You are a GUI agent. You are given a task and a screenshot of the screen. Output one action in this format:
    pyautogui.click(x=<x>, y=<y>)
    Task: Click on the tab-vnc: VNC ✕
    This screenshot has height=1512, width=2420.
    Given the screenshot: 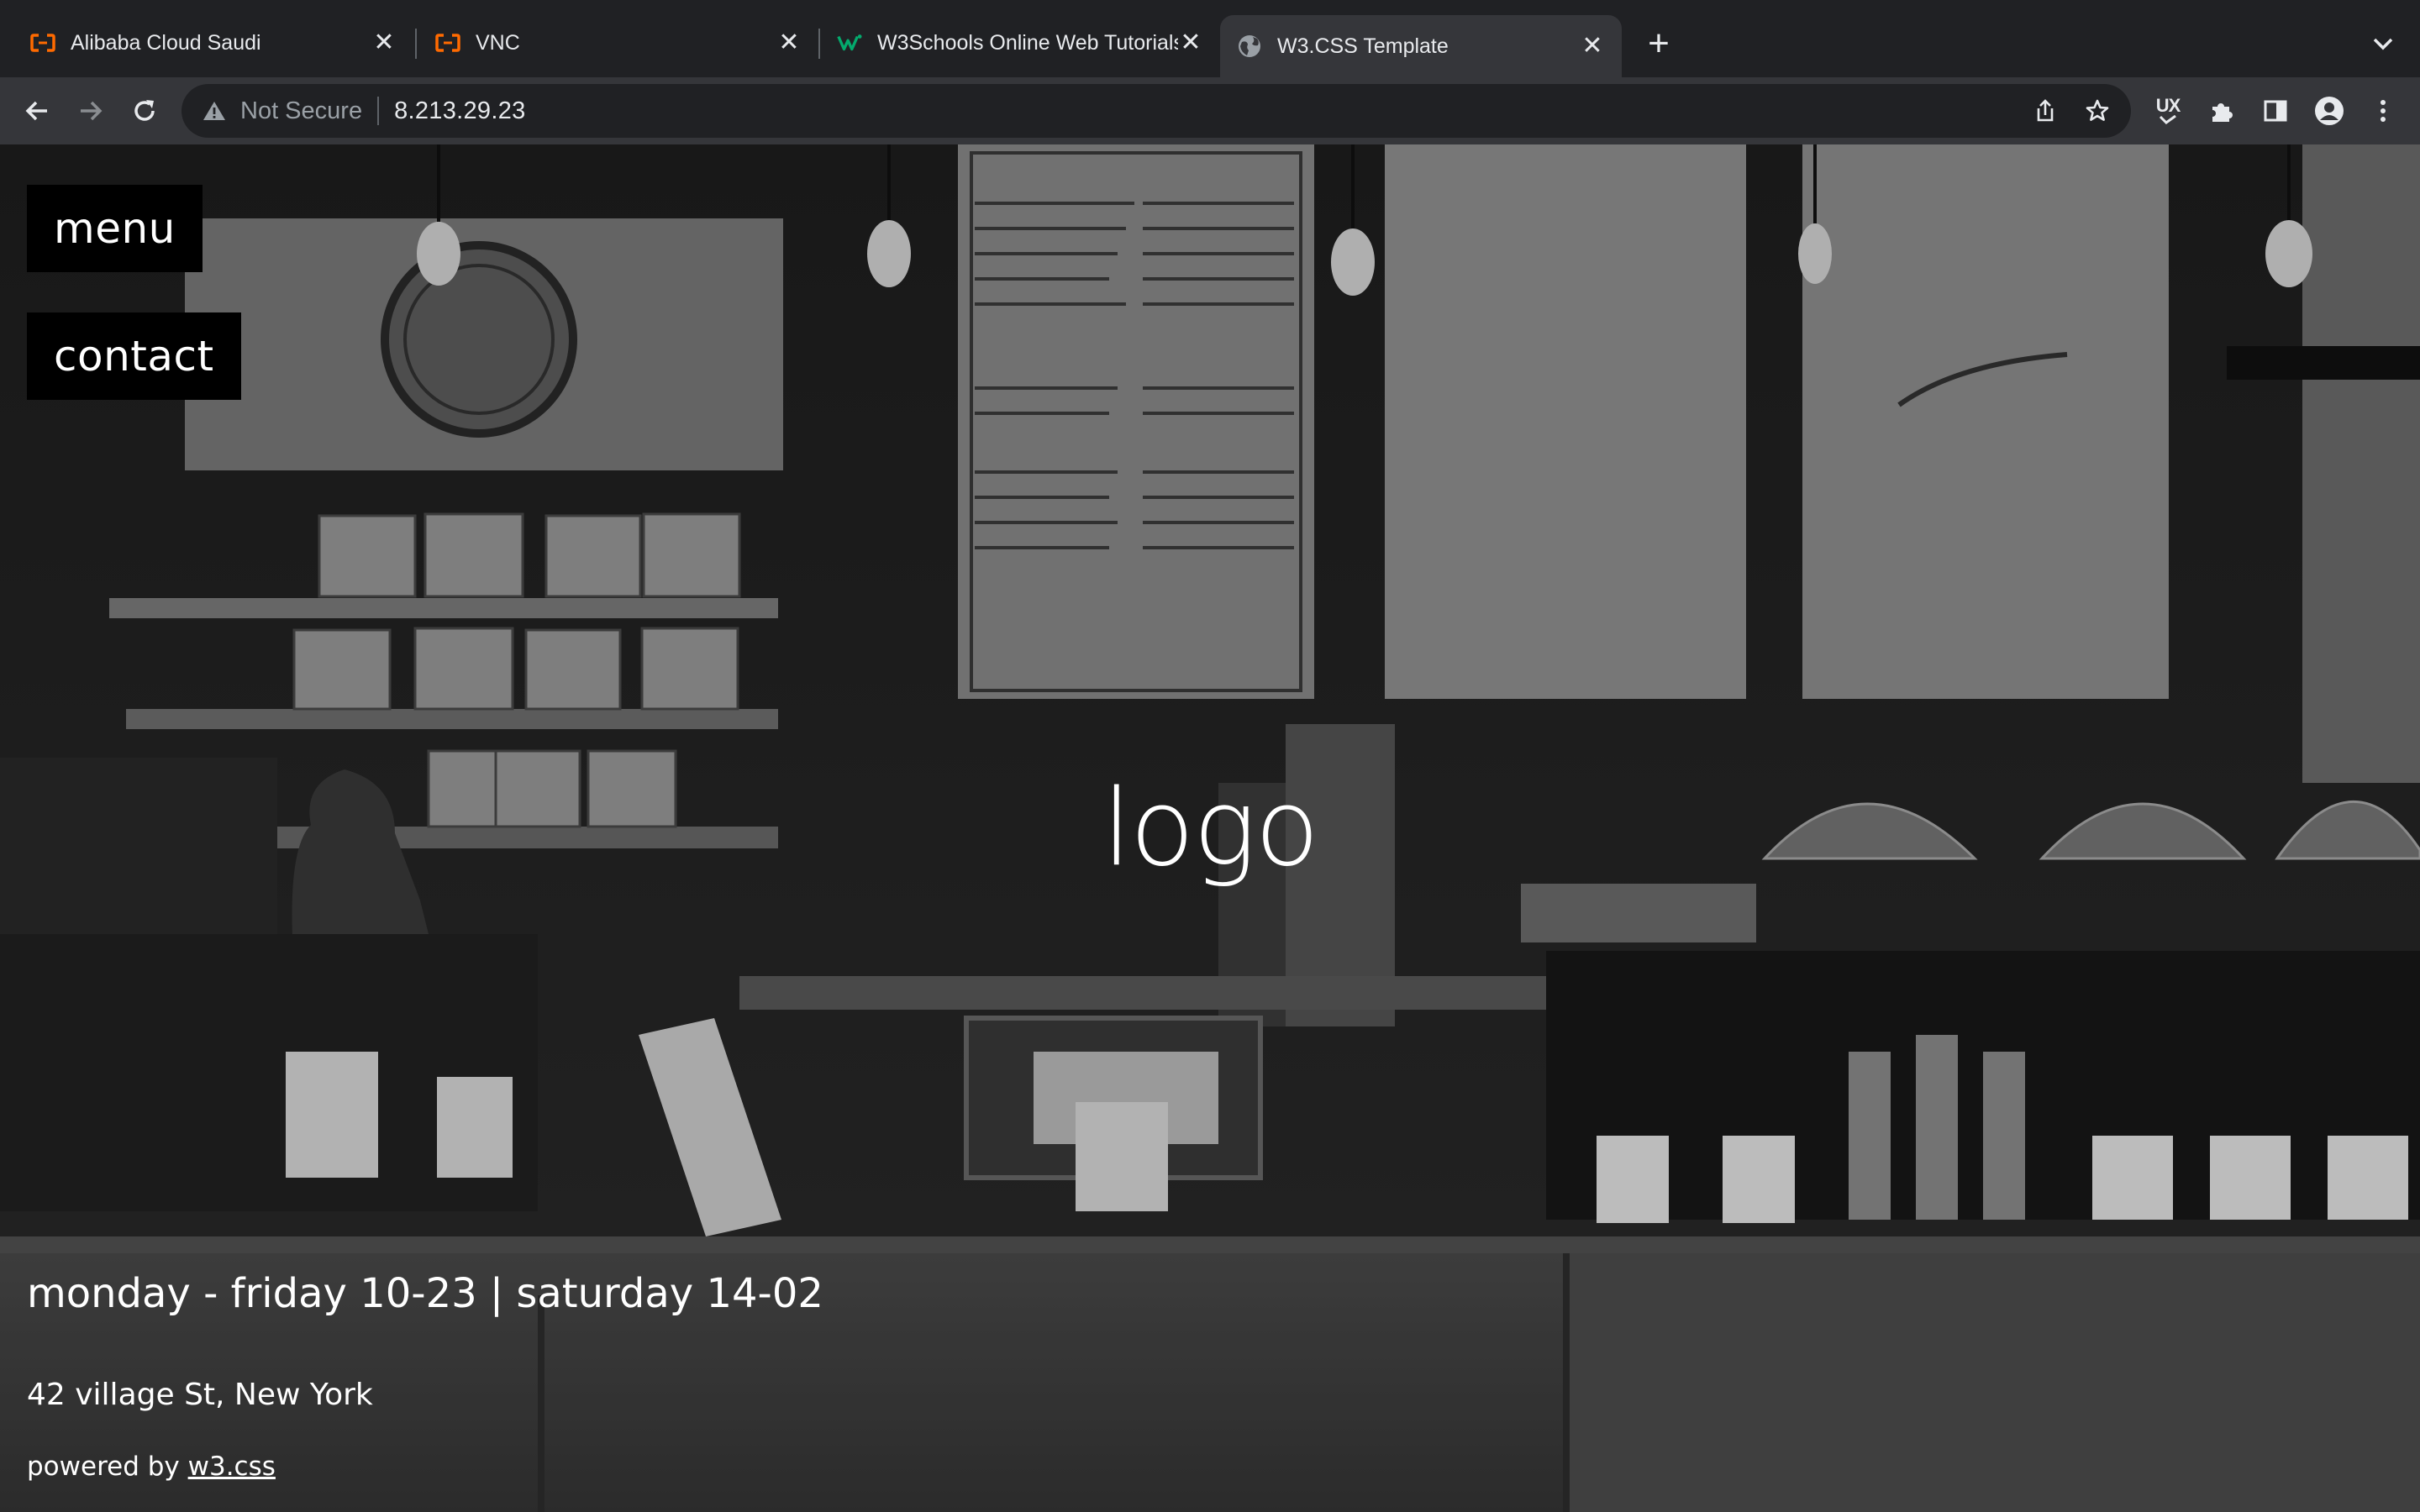 What is the action you would take?
    pyautogui.click(x=617, y=43)
    